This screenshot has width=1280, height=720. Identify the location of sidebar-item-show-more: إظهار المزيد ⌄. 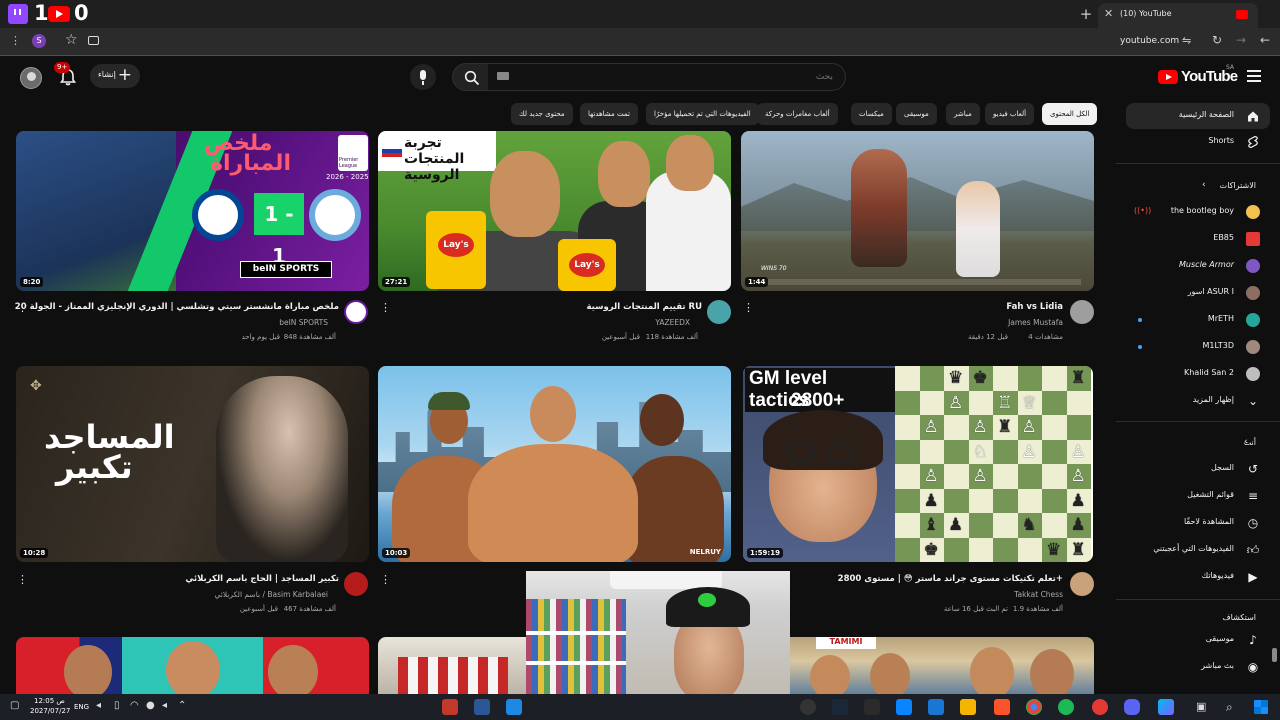
(1198, 401).